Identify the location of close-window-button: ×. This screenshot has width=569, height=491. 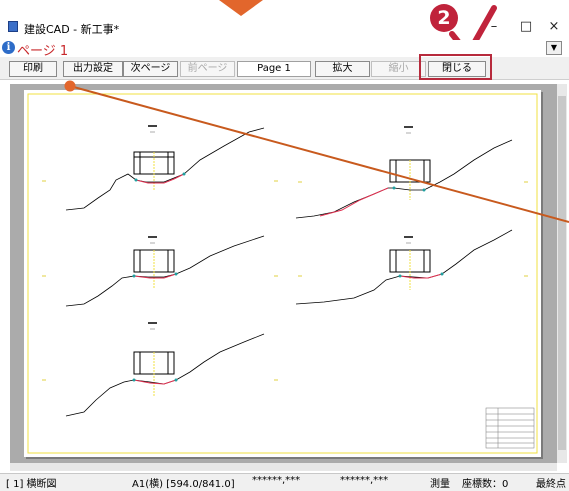
(554, 27).